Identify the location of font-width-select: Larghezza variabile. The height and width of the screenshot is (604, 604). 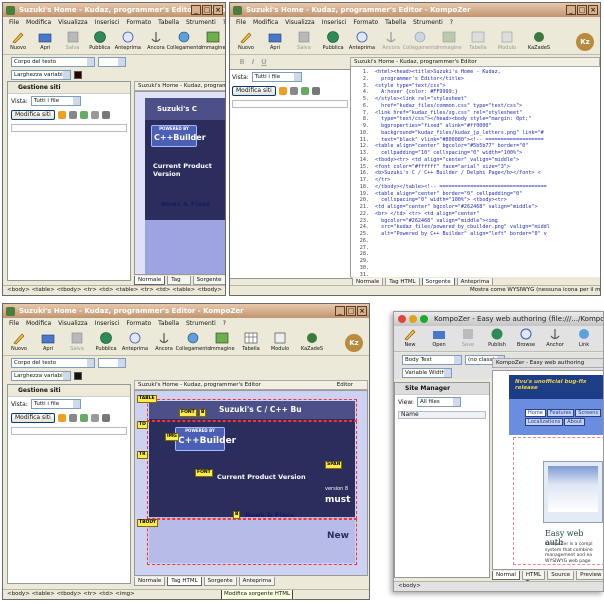
(41, 375).